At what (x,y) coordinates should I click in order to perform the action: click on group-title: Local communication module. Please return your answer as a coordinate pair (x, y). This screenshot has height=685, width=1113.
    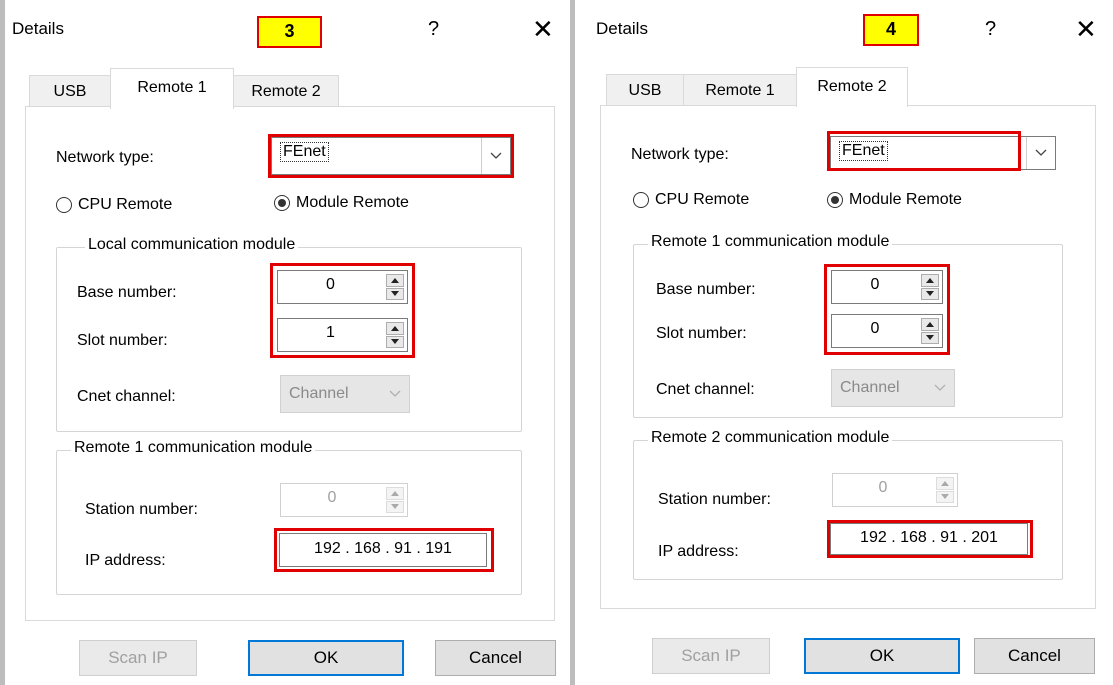
    Looking at the image, I should click on (192, 245).